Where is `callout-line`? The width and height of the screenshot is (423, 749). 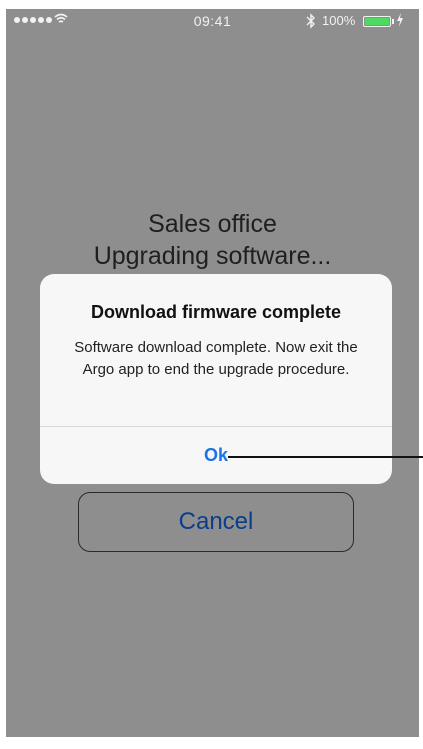 callout-line is located at coordinates (325, 457).